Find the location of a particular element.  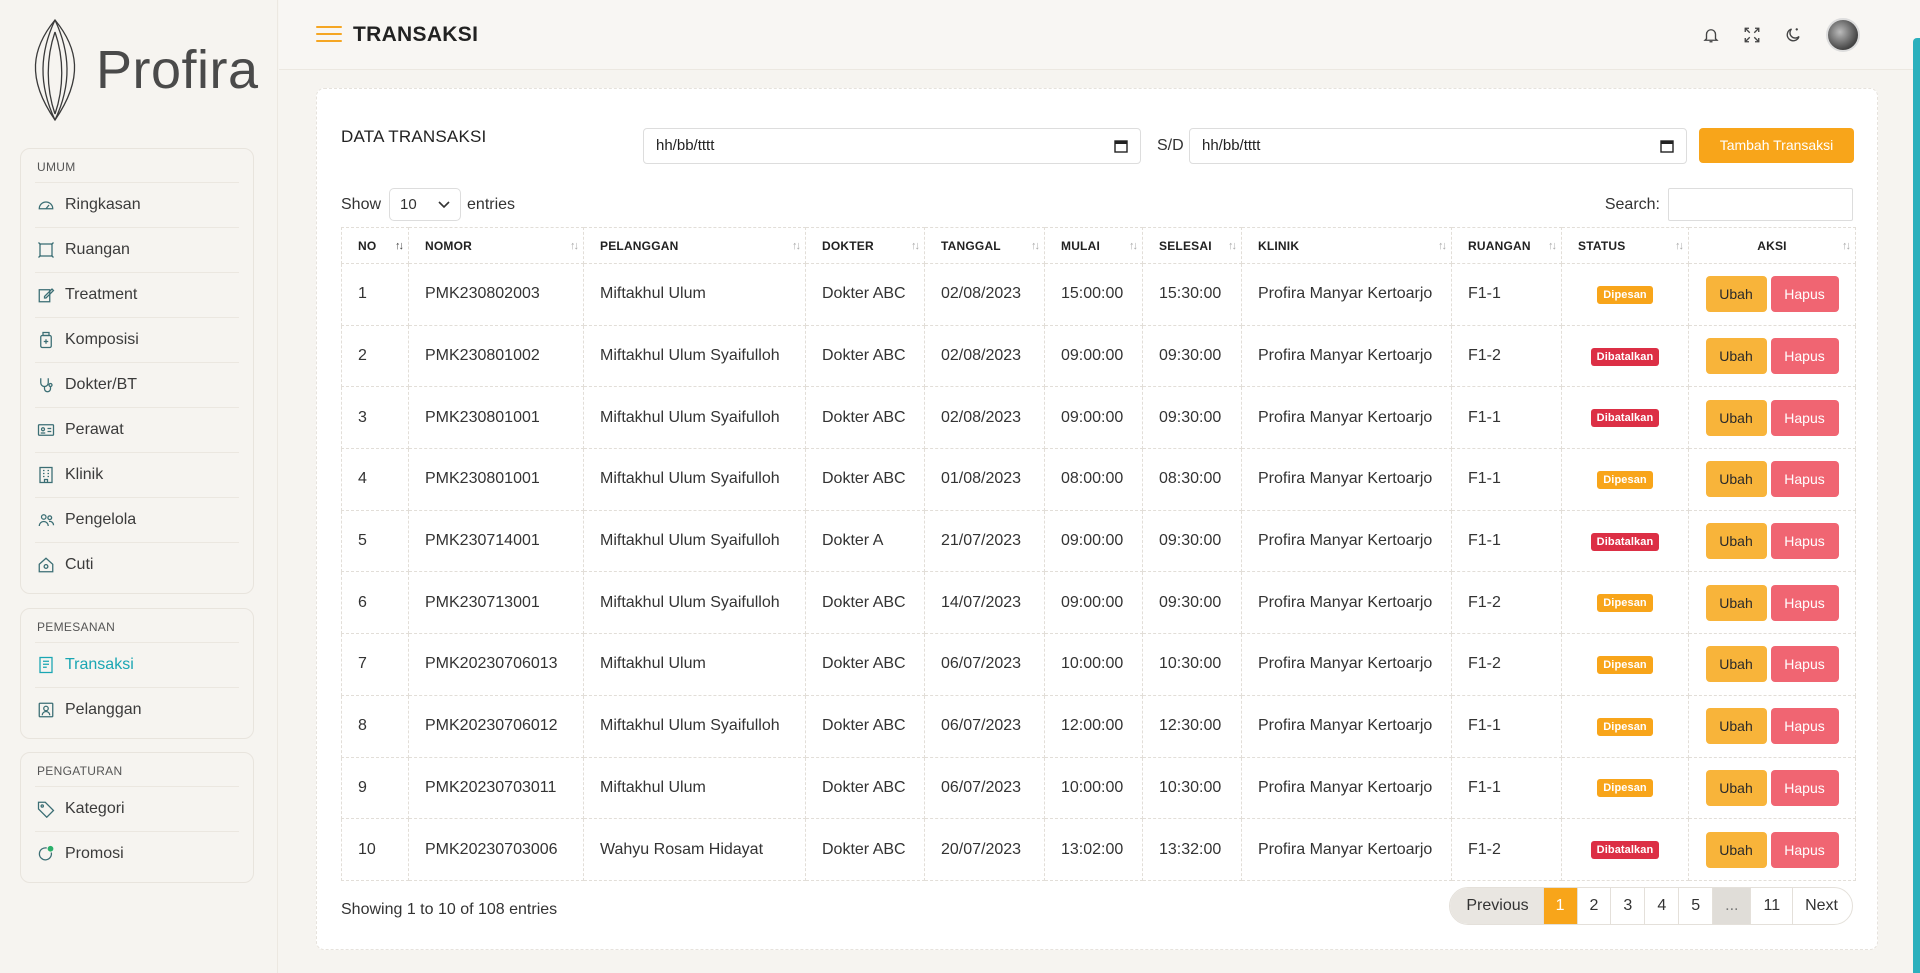

user-avatar is located at coordinates (1843, 35).